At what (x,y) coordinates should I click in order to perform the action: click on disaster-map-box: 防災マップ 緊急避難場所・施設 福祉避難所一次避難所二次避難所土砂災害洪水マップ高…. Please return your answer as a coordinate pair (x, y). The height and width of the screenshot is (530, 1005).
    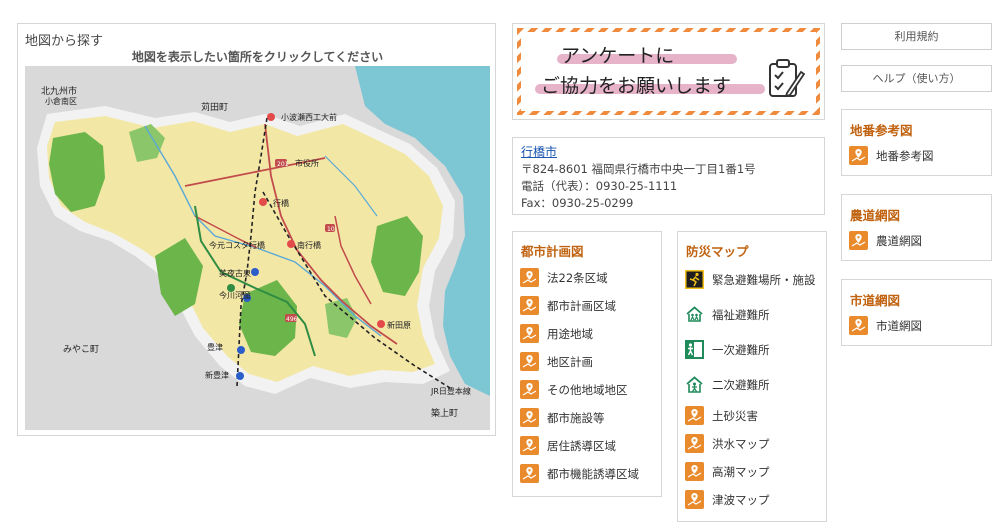
    Looking at the image, I should click on (752, 376).